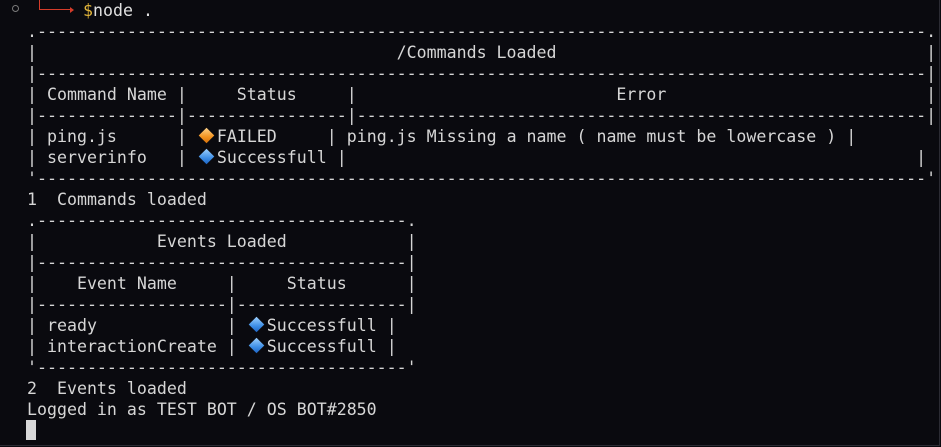 Image resolution: width=941 pixels, height=447 pixels. Describe the element at coordinates (55, 9) in the screenshot. I see `prompt-arrow-line` at that location.